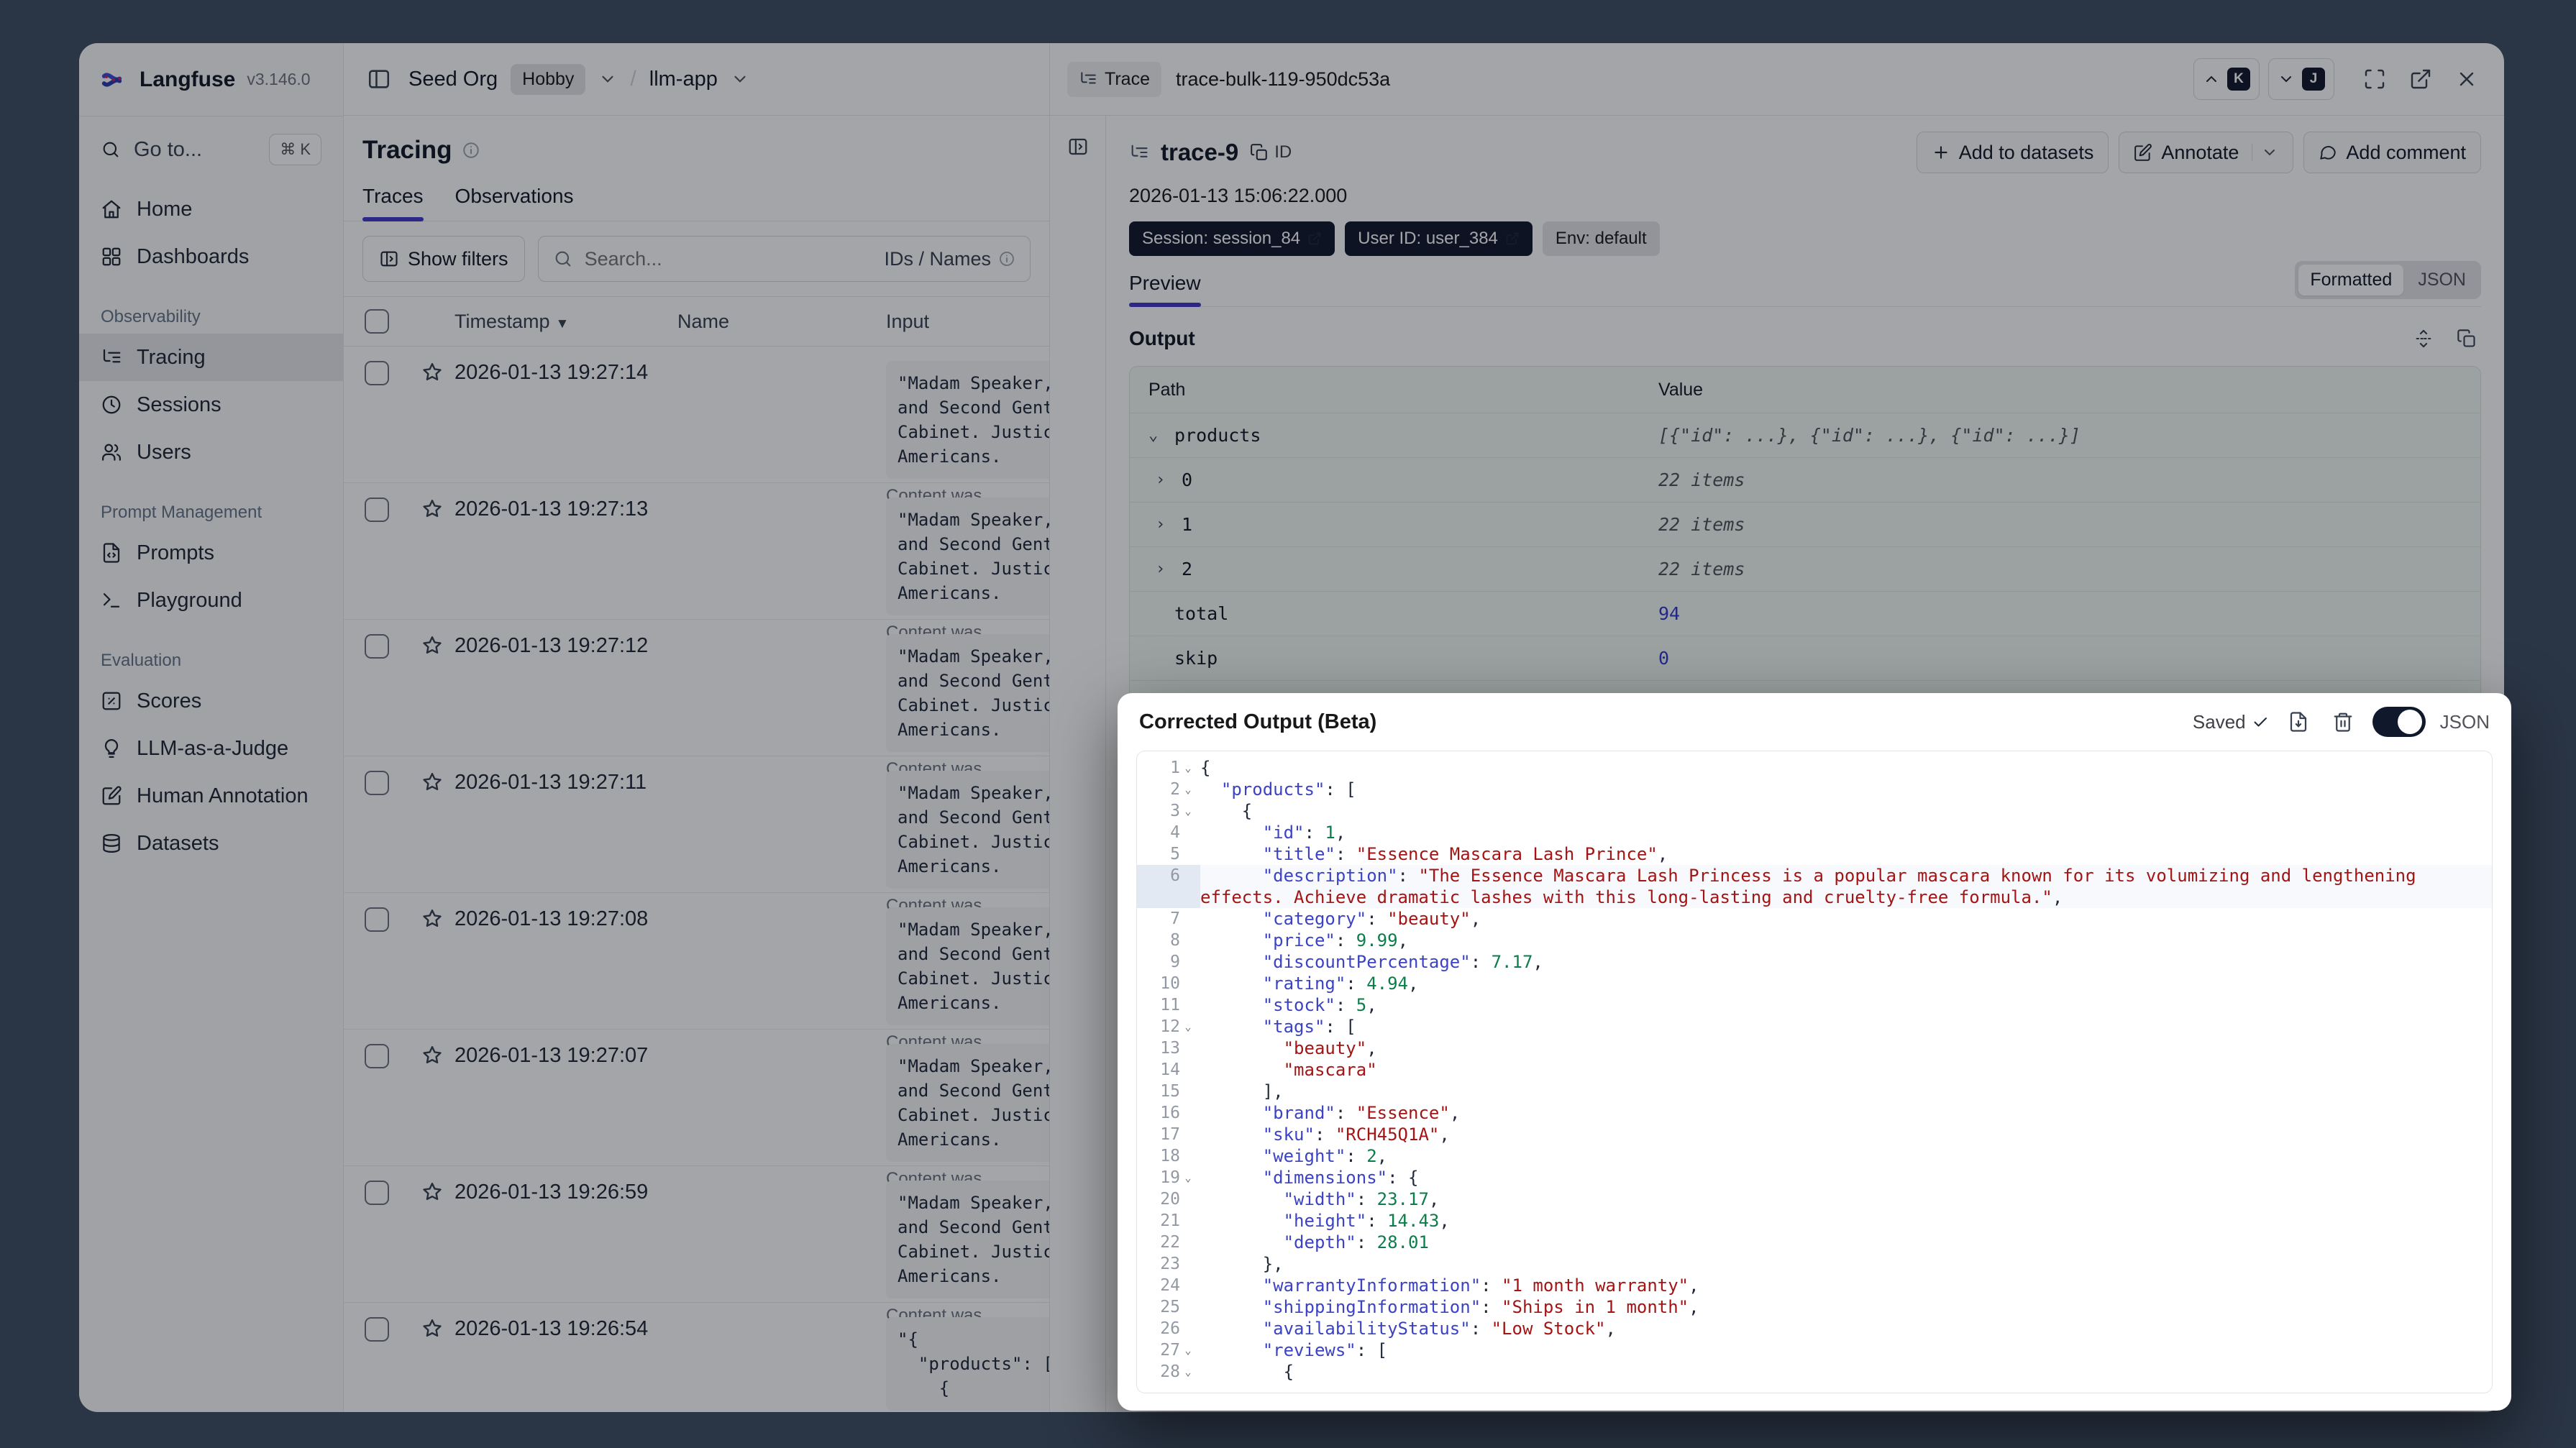 This screenshot has height=1448, width=2576. Describe the element at coordinates (1340, 1178) in the screenshot. I see `code-text: "dimensions": {` at that location.